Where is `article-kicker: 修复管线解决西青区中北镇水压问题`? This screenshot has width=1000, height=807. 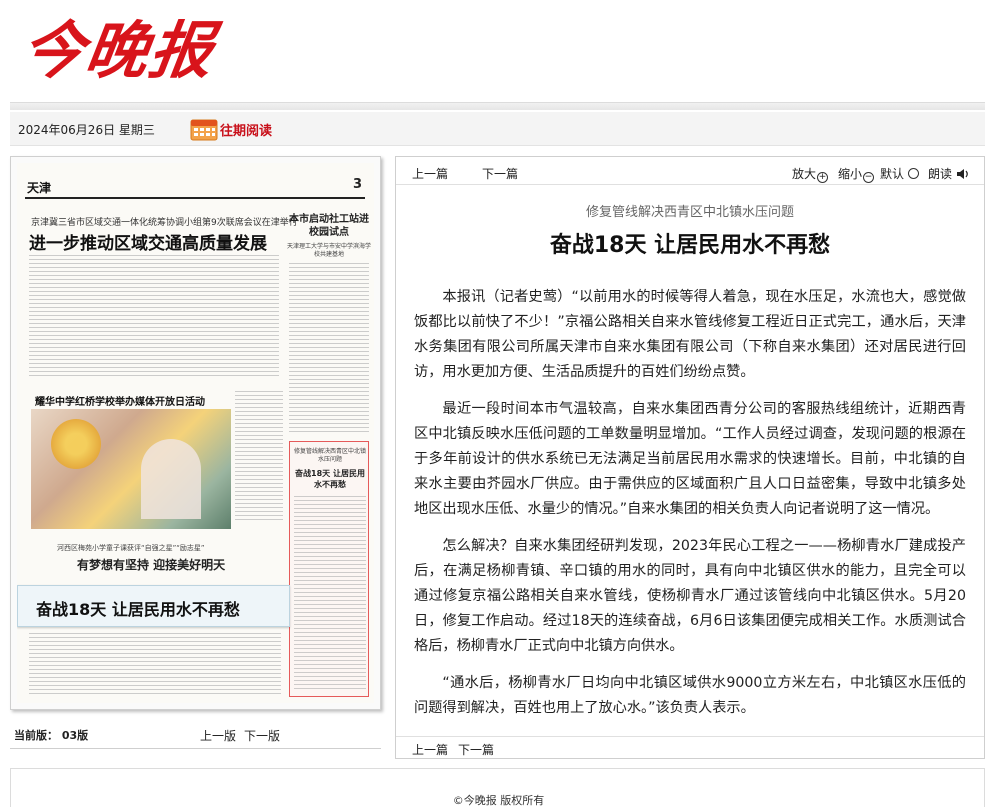
article-kicker: 修复管线解决西青区中北镇水压问题 is located at coordinates (689, 212).